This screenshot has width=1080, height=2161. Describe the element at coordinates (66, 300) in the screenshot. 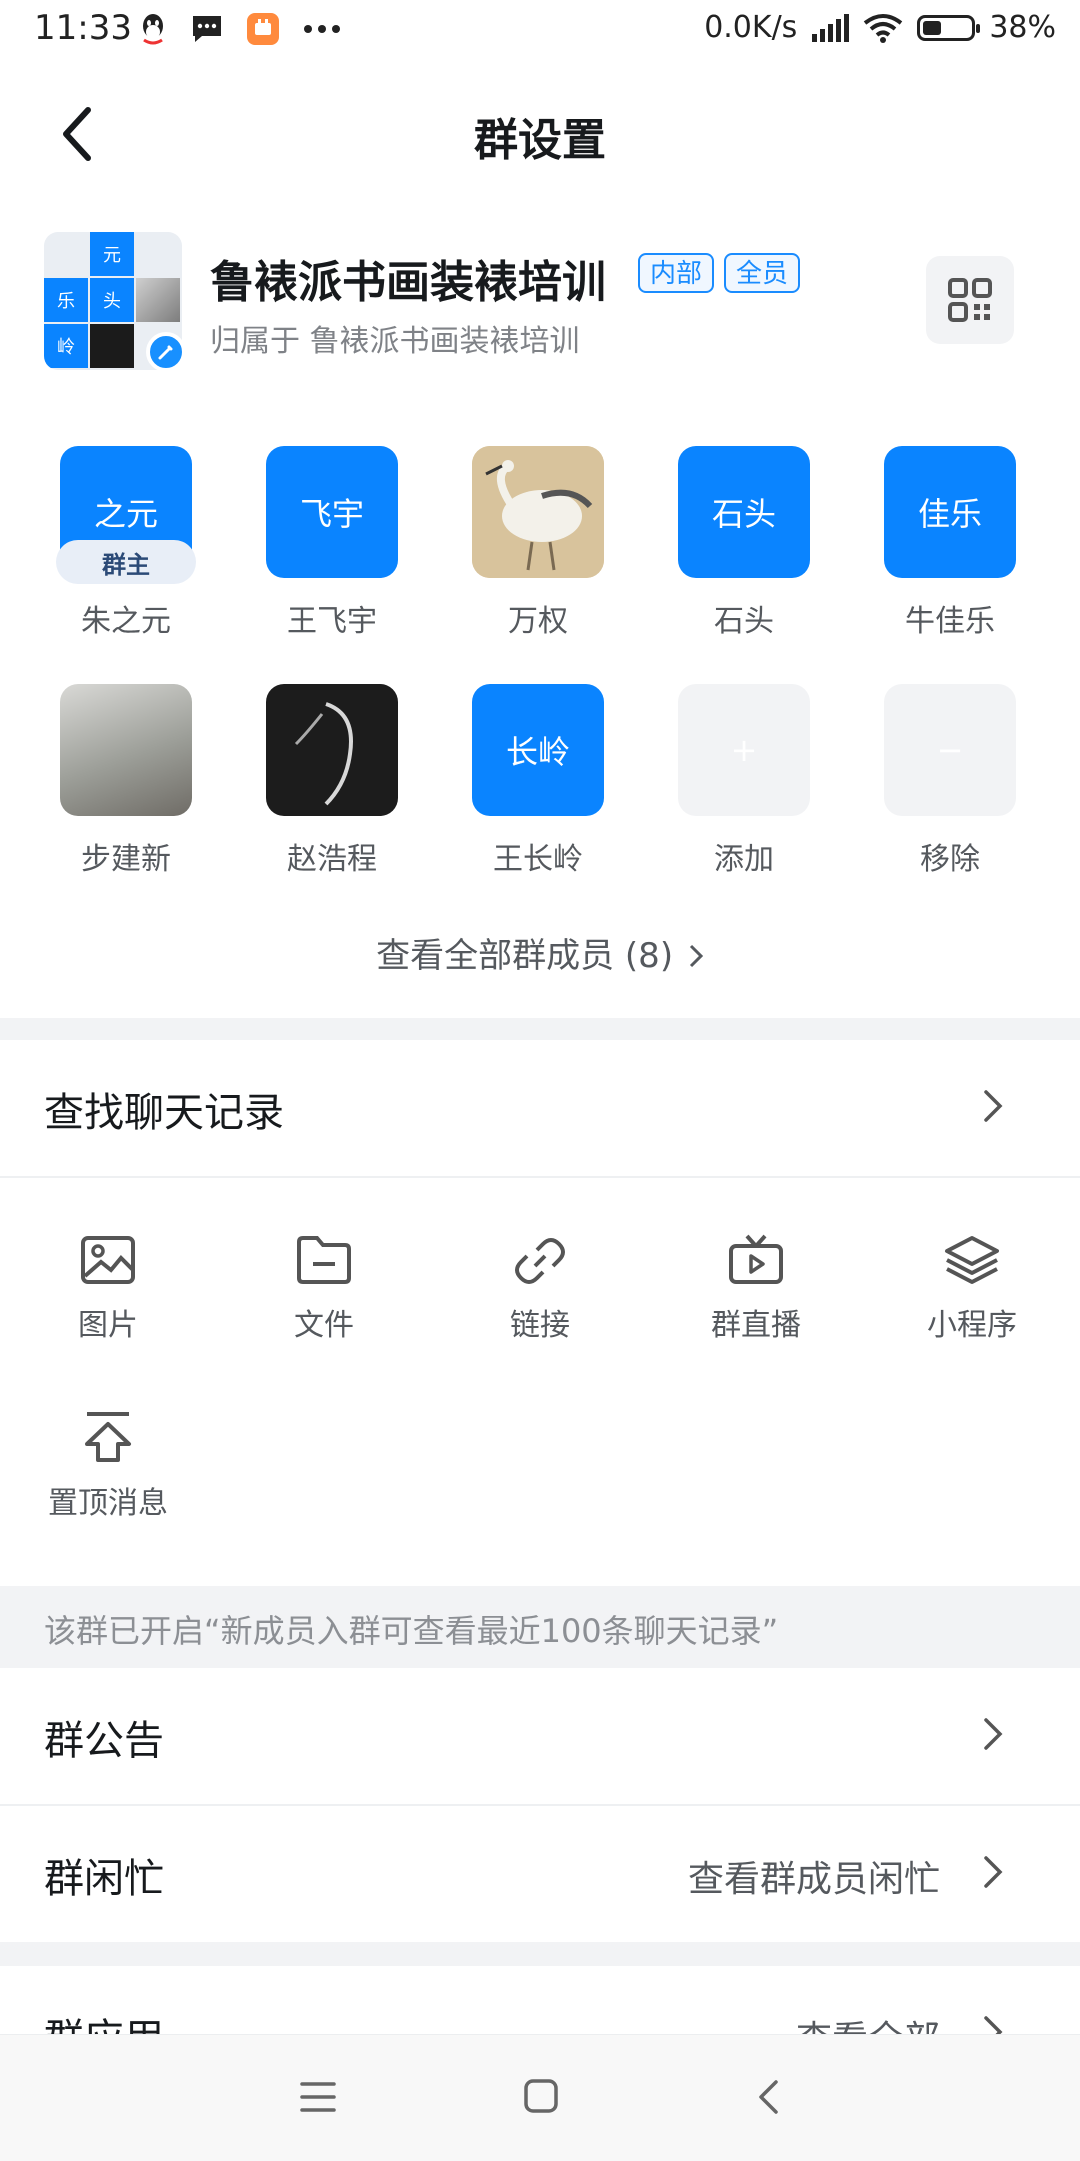

I see `avatar-cell: 乐` at that location.